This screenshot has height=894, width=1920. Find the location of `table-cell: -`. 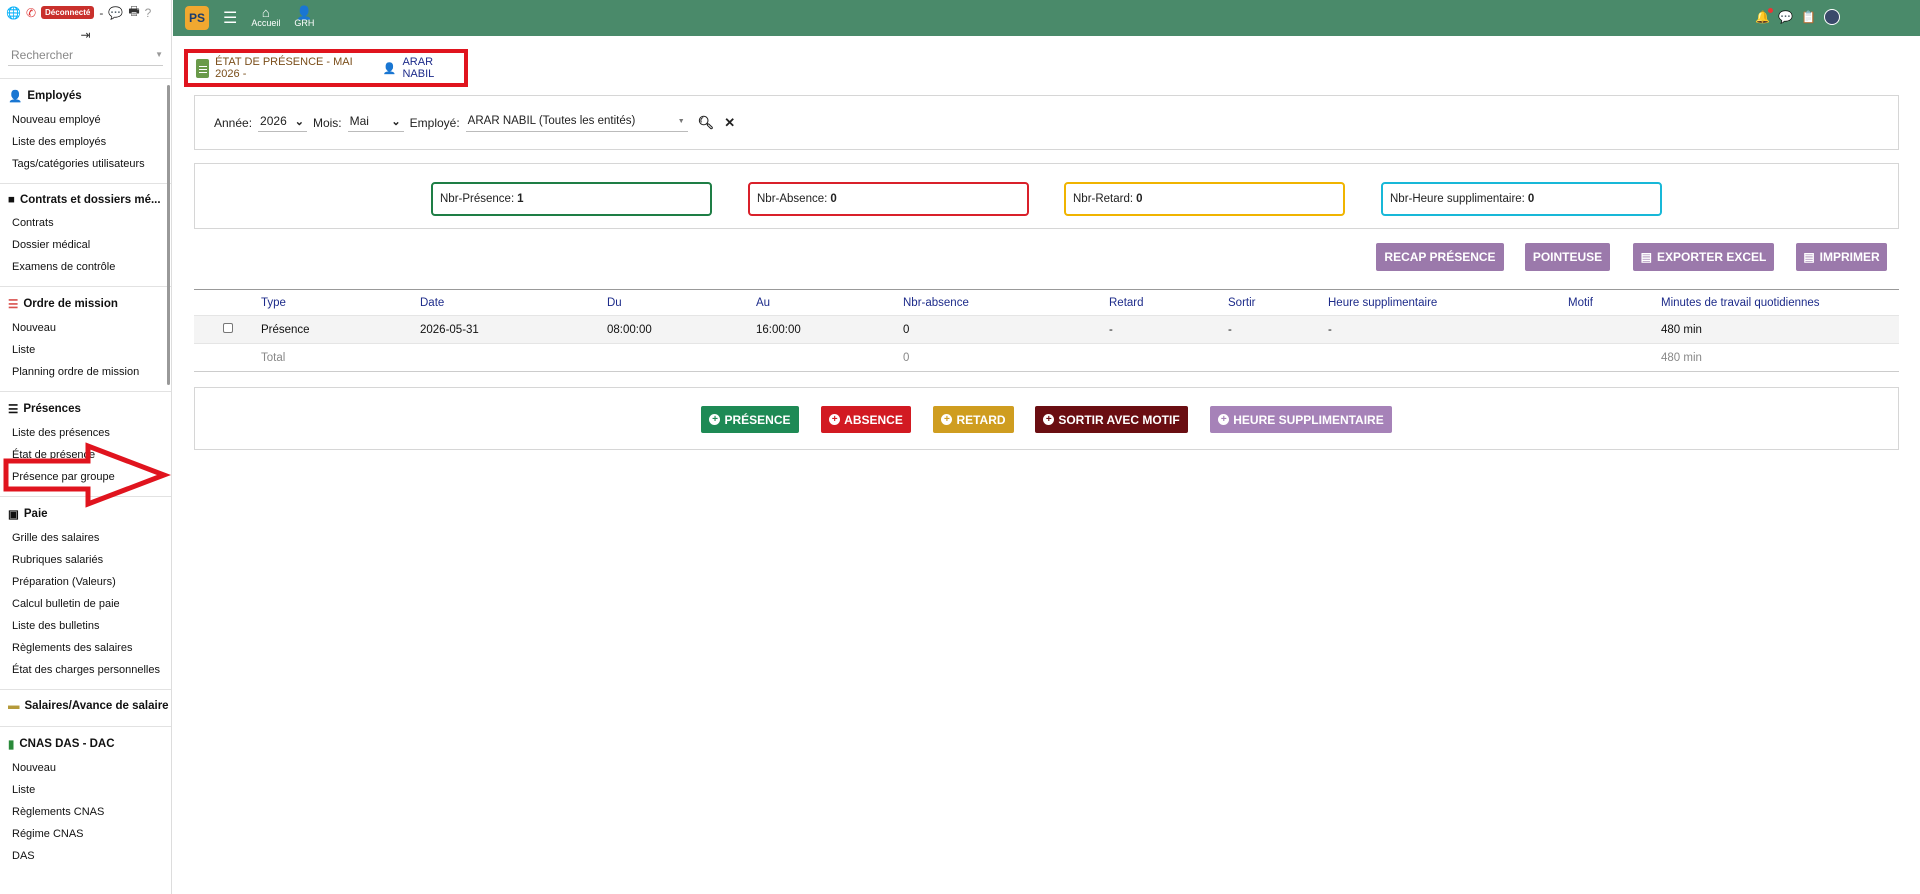

table-cell: - is located at coordinates (1168, 329).